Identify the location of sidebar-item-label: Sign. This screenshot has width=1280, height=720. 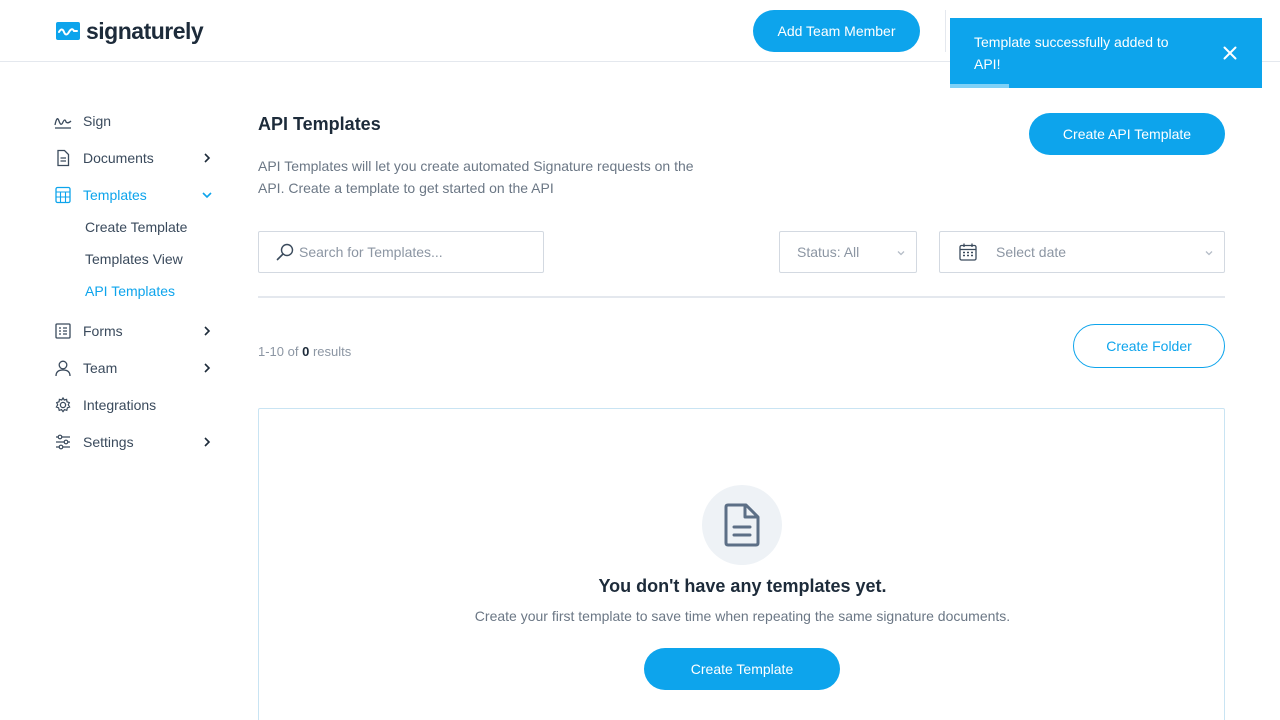
(97, 121).